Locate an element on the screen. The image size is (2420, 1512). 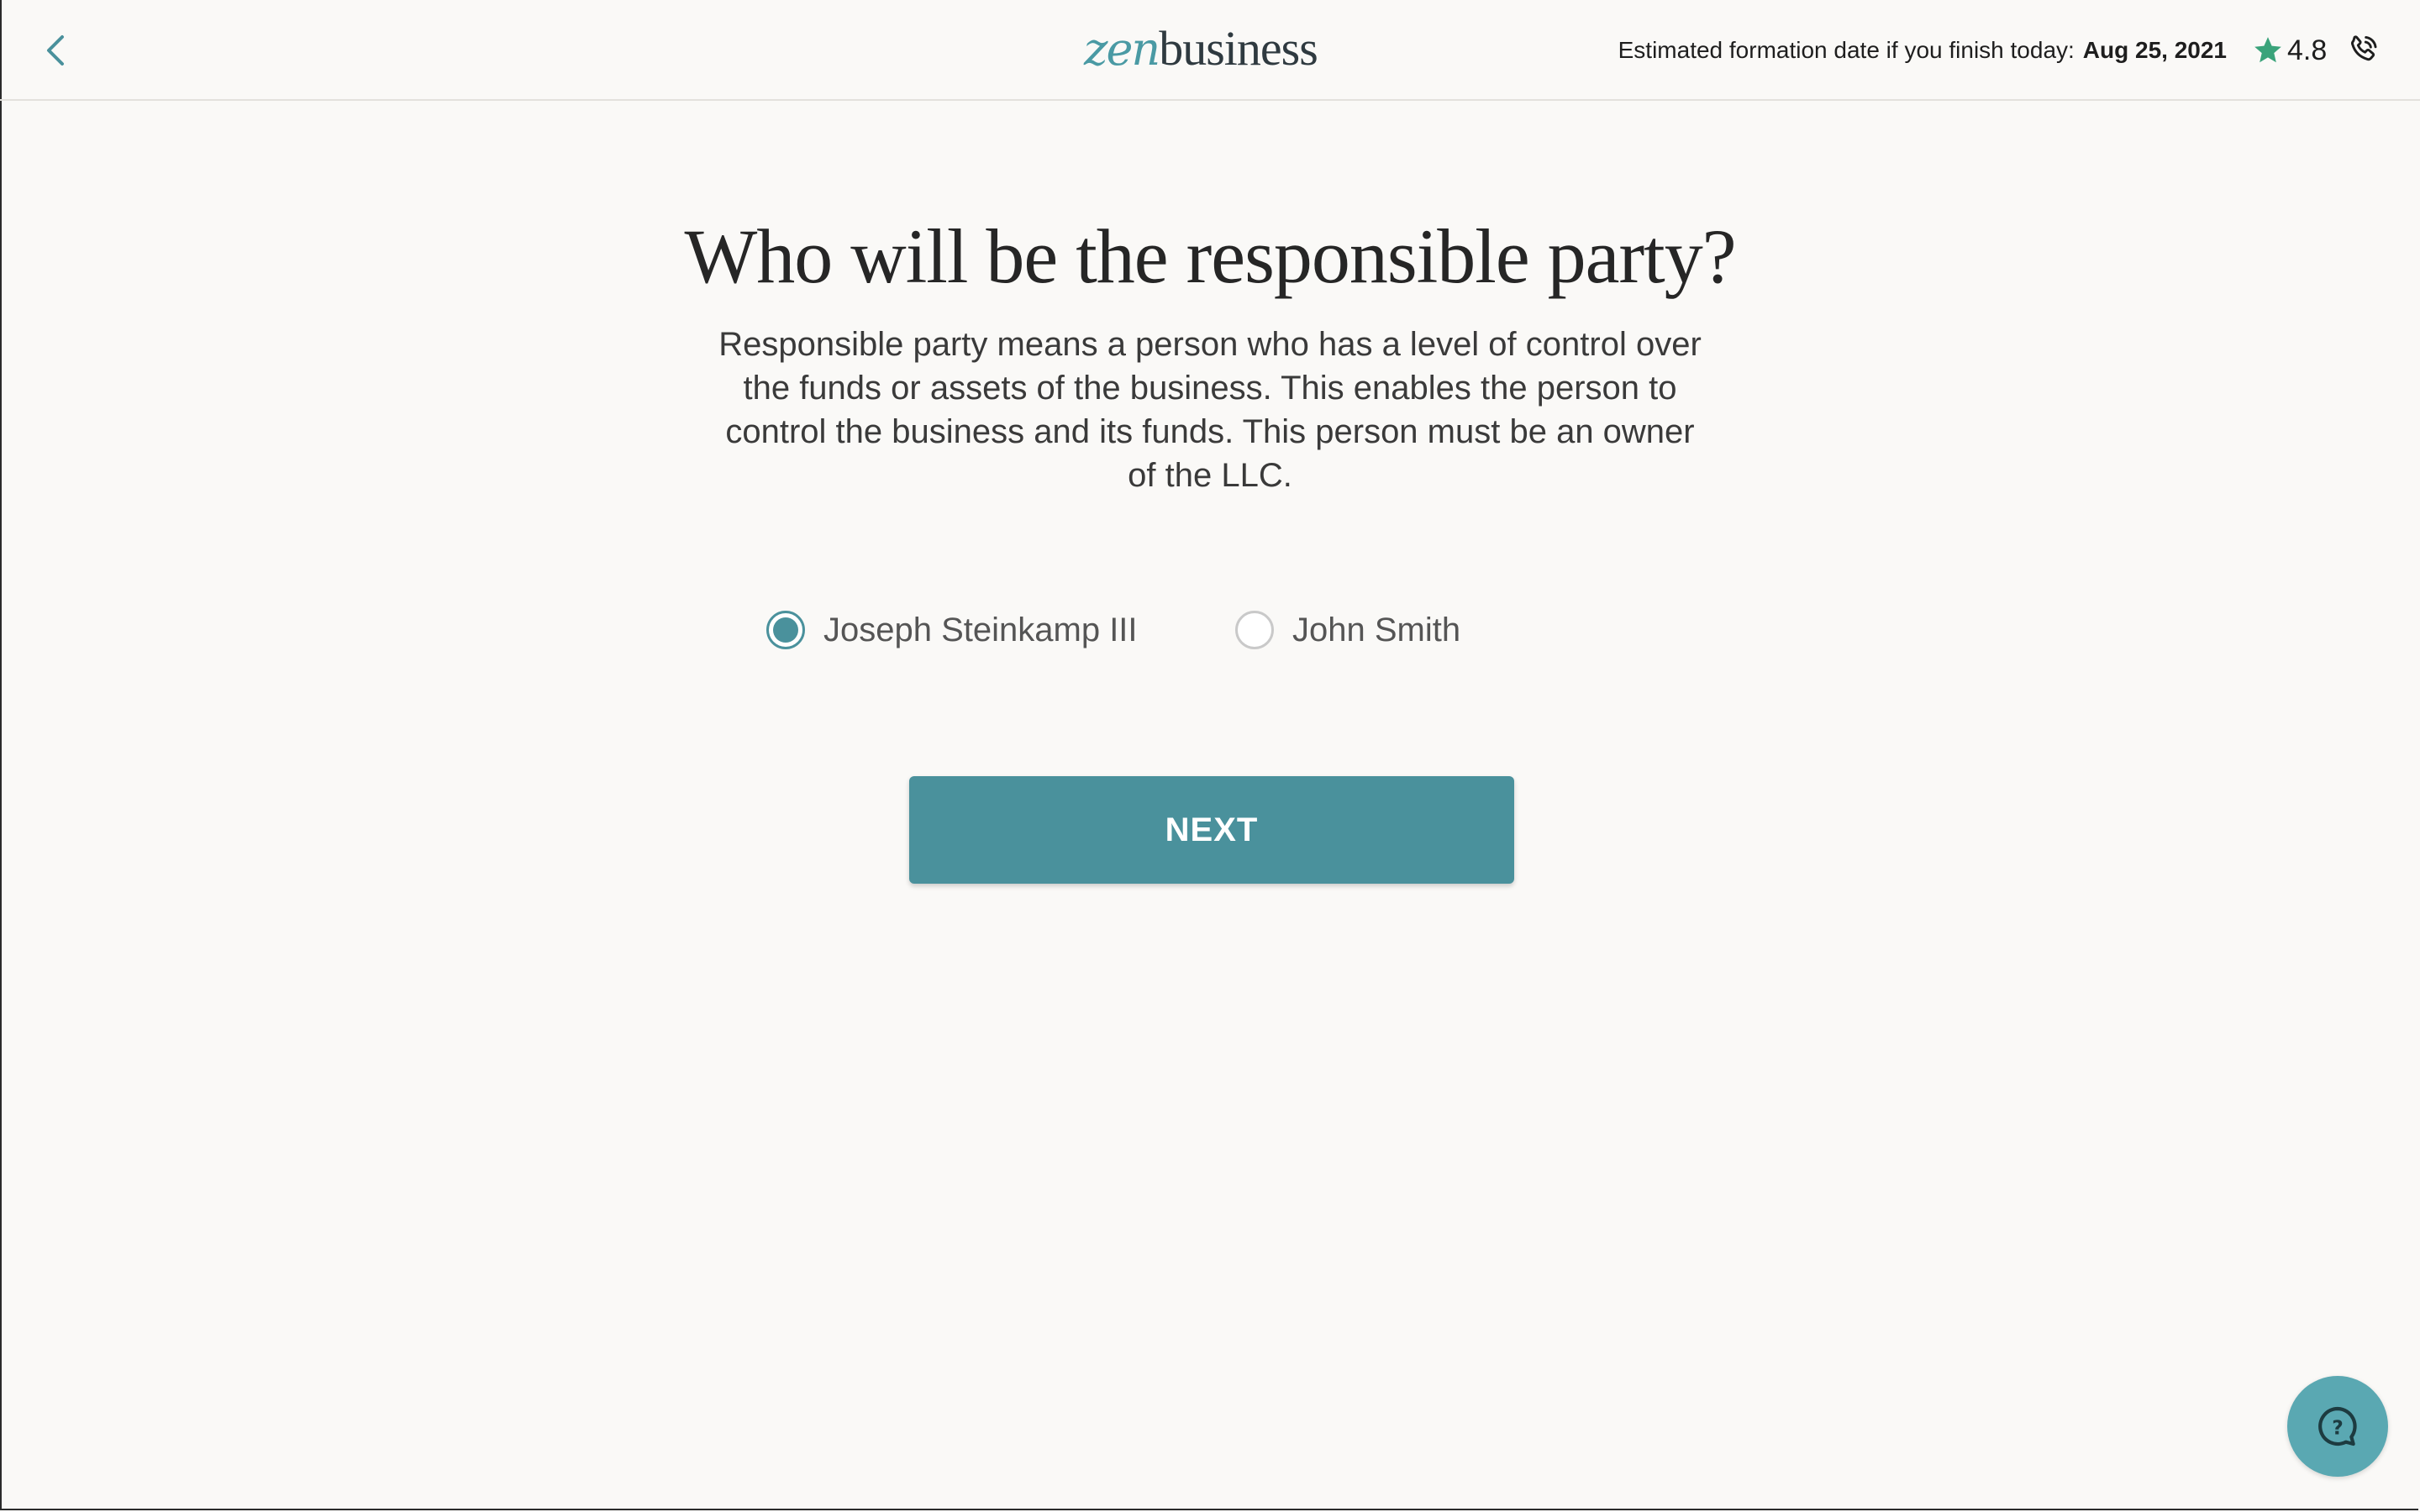
radio-button-selected is located at coordinates (785, 630).